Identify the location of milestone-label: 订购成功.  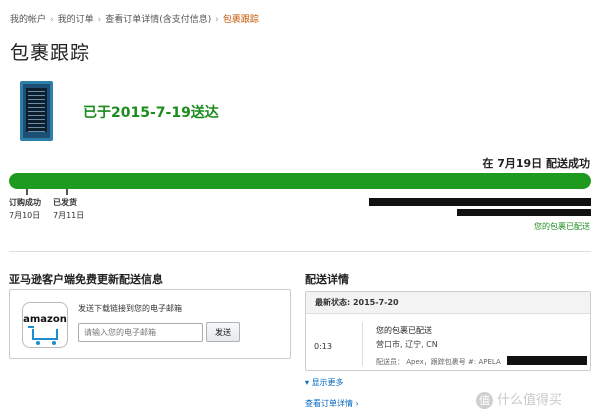
(25, 202).